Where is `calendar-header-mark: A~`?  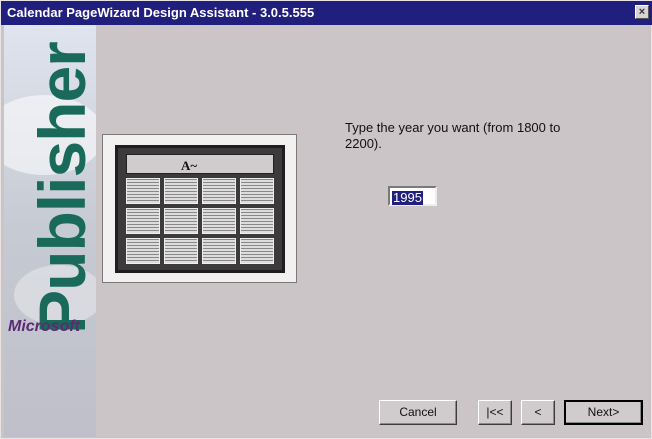 calendar-header-mark: A~ is located at coordinates (189, 165).